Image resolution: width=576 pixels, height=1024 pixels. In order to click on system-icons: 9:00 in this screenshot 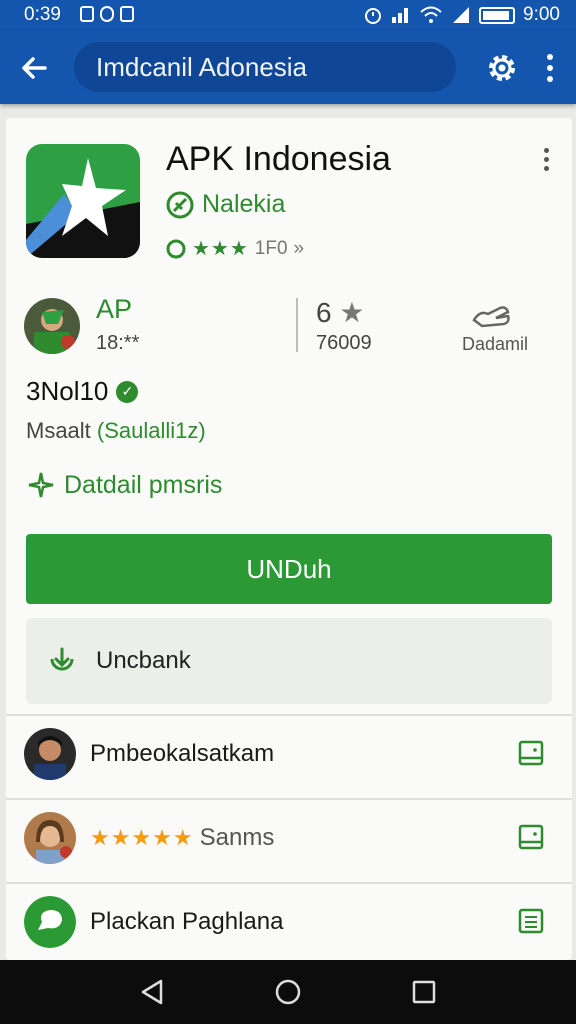, I will do `click(461, 15)`.